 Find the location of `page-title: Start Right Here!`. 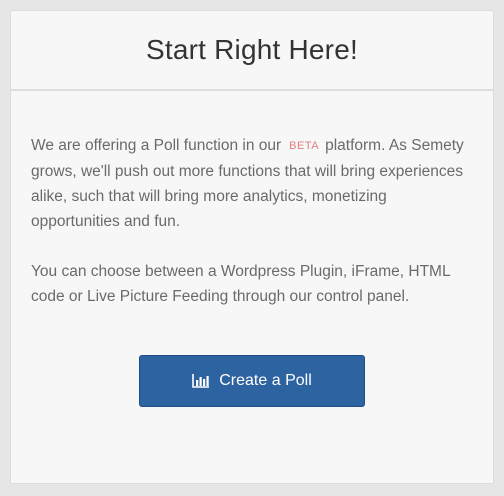

page-title: Start Right Here! is located at coordinates (252, 49).